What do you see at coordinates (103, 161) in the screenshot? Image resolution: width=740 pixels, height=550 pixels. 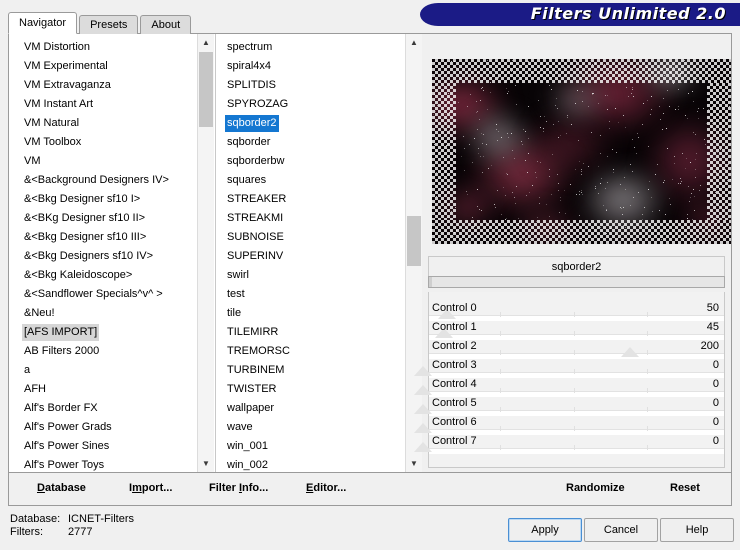 I see `list-item: VM` at bounding box center [103, 161].